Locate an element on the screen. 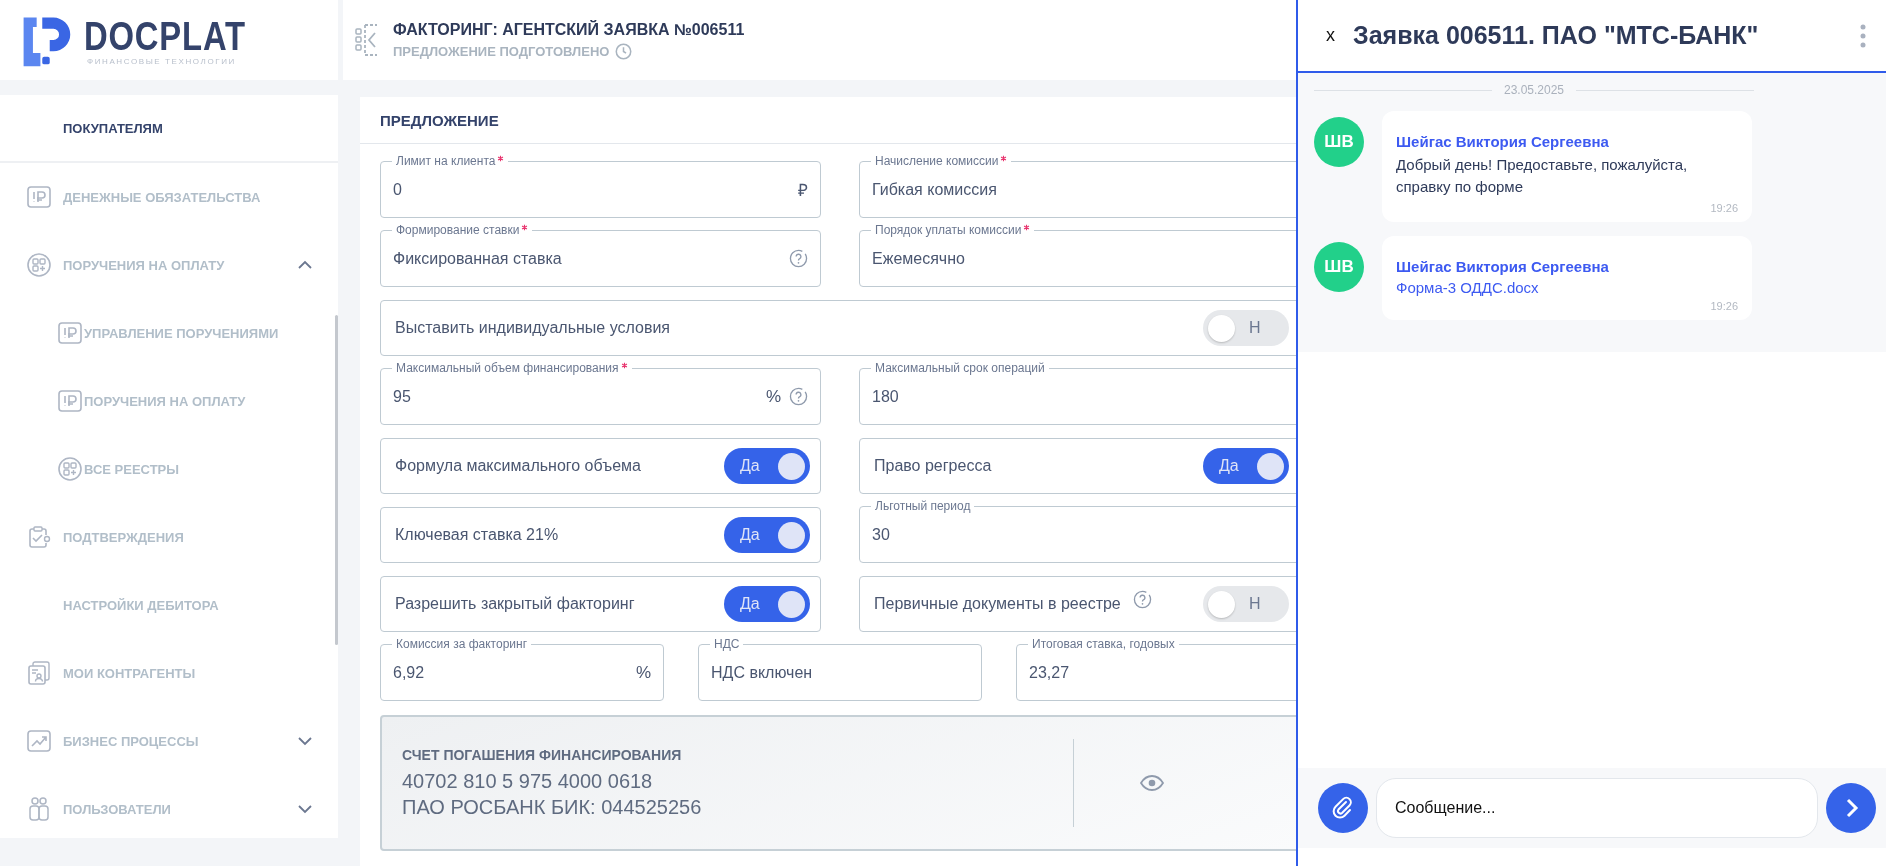  scrollbar-thumb is located at coordinates (336, 480).